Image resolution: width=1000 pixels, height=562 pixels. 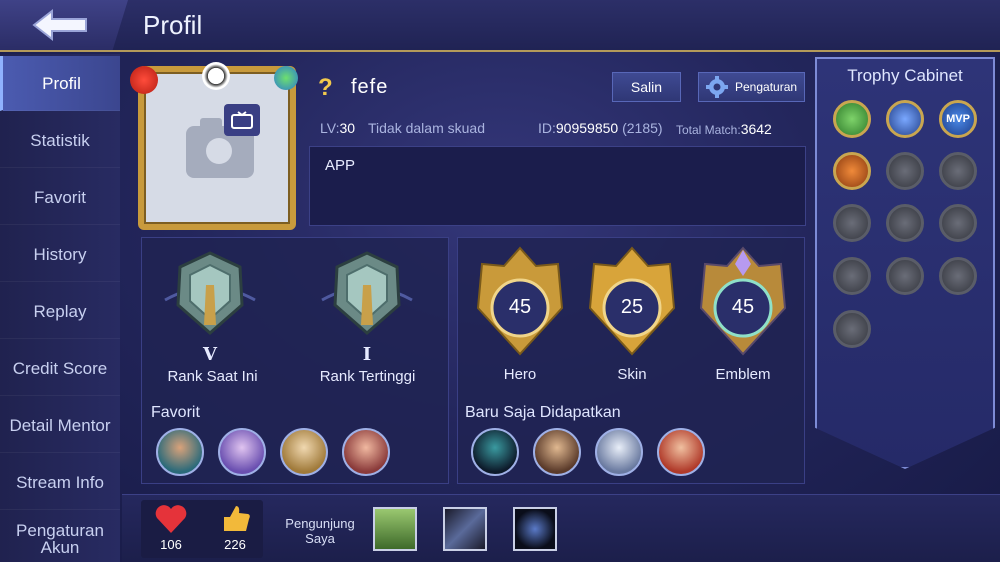 I want to click on sidebar-item-history: History, so click(x=60, y=254).